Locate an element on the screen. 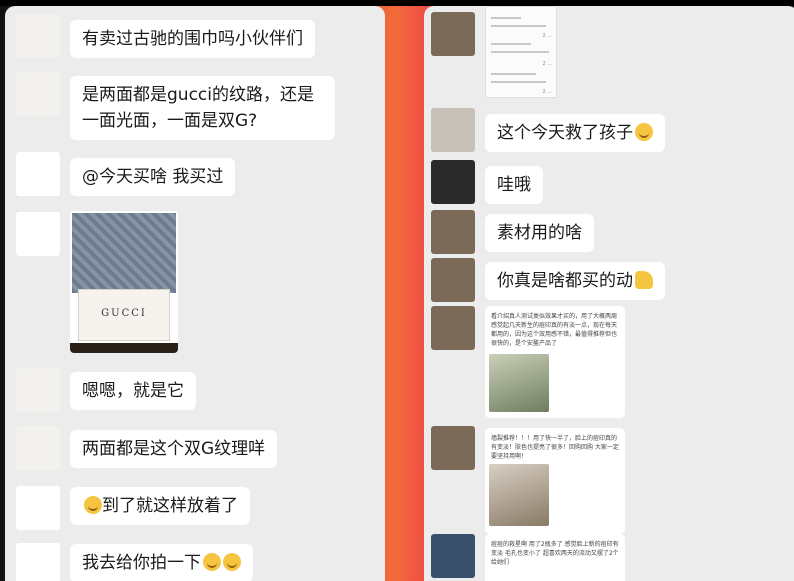 This screenshot has width=794, height=581. chat-bubble: 两面都是这个双G纹理咩 is located at coordinates (174, 449).